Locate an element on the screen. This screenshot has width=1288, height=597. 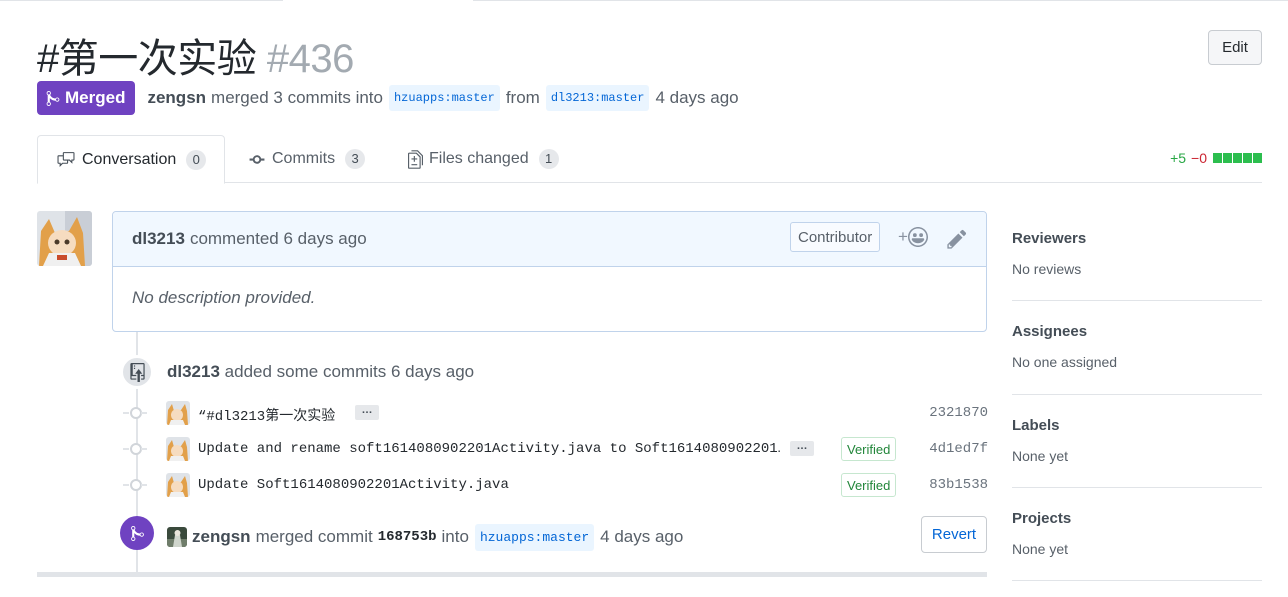
repo-push-icon is located at coordinates (137, 372).